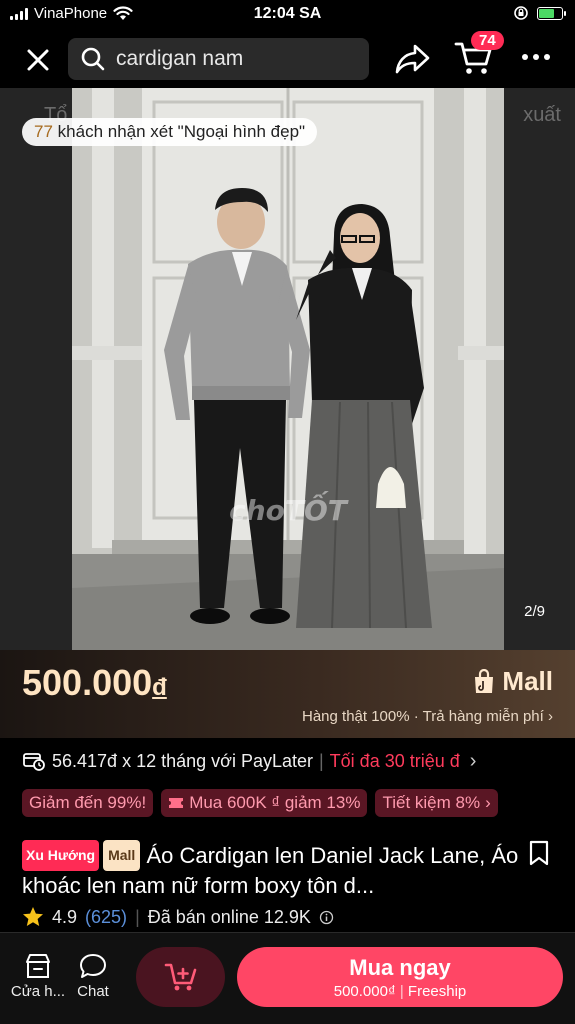 The image size is (575, 1024). I want to click on bookmark-icon, so click(539, 853).